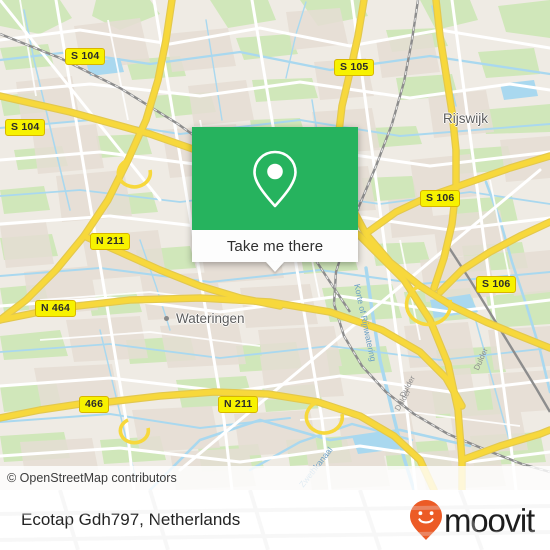 This screenshot has height=550, width=550. I want to click on take-me-there-label: Take me there, so click(275, 246).